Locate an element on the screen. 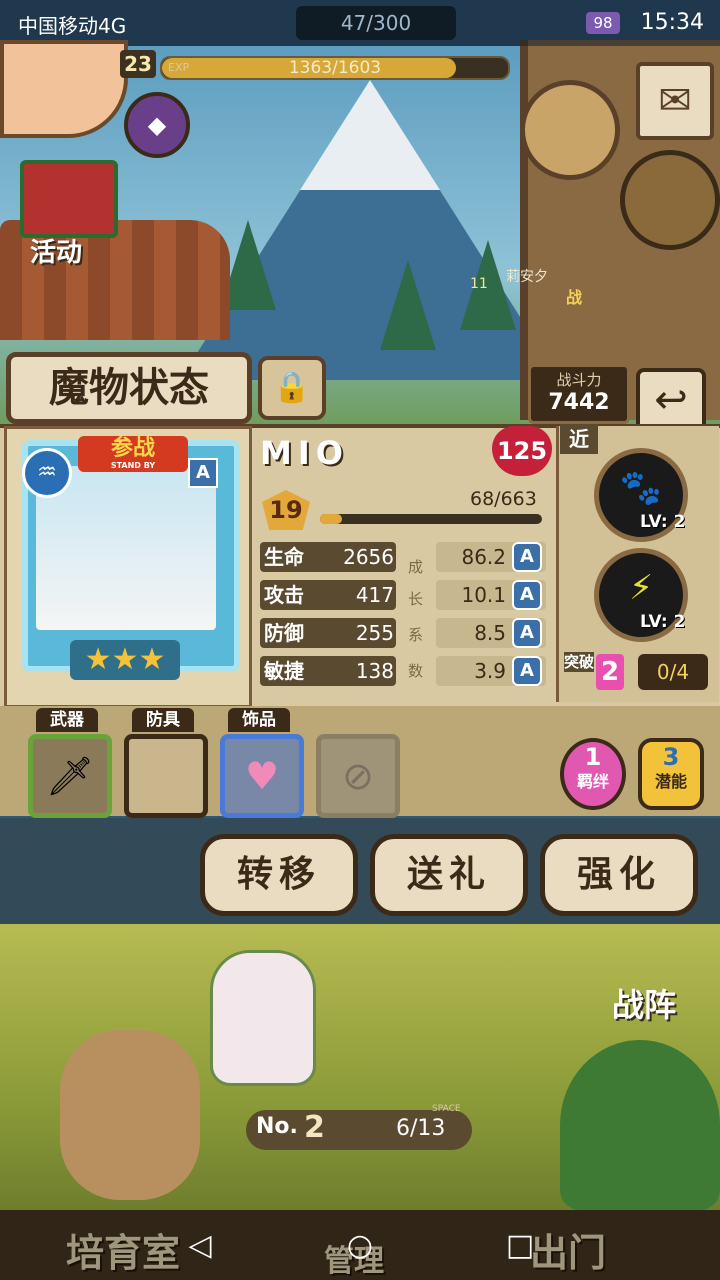  companion-tag: 战 is located at coordinates (574, 297).